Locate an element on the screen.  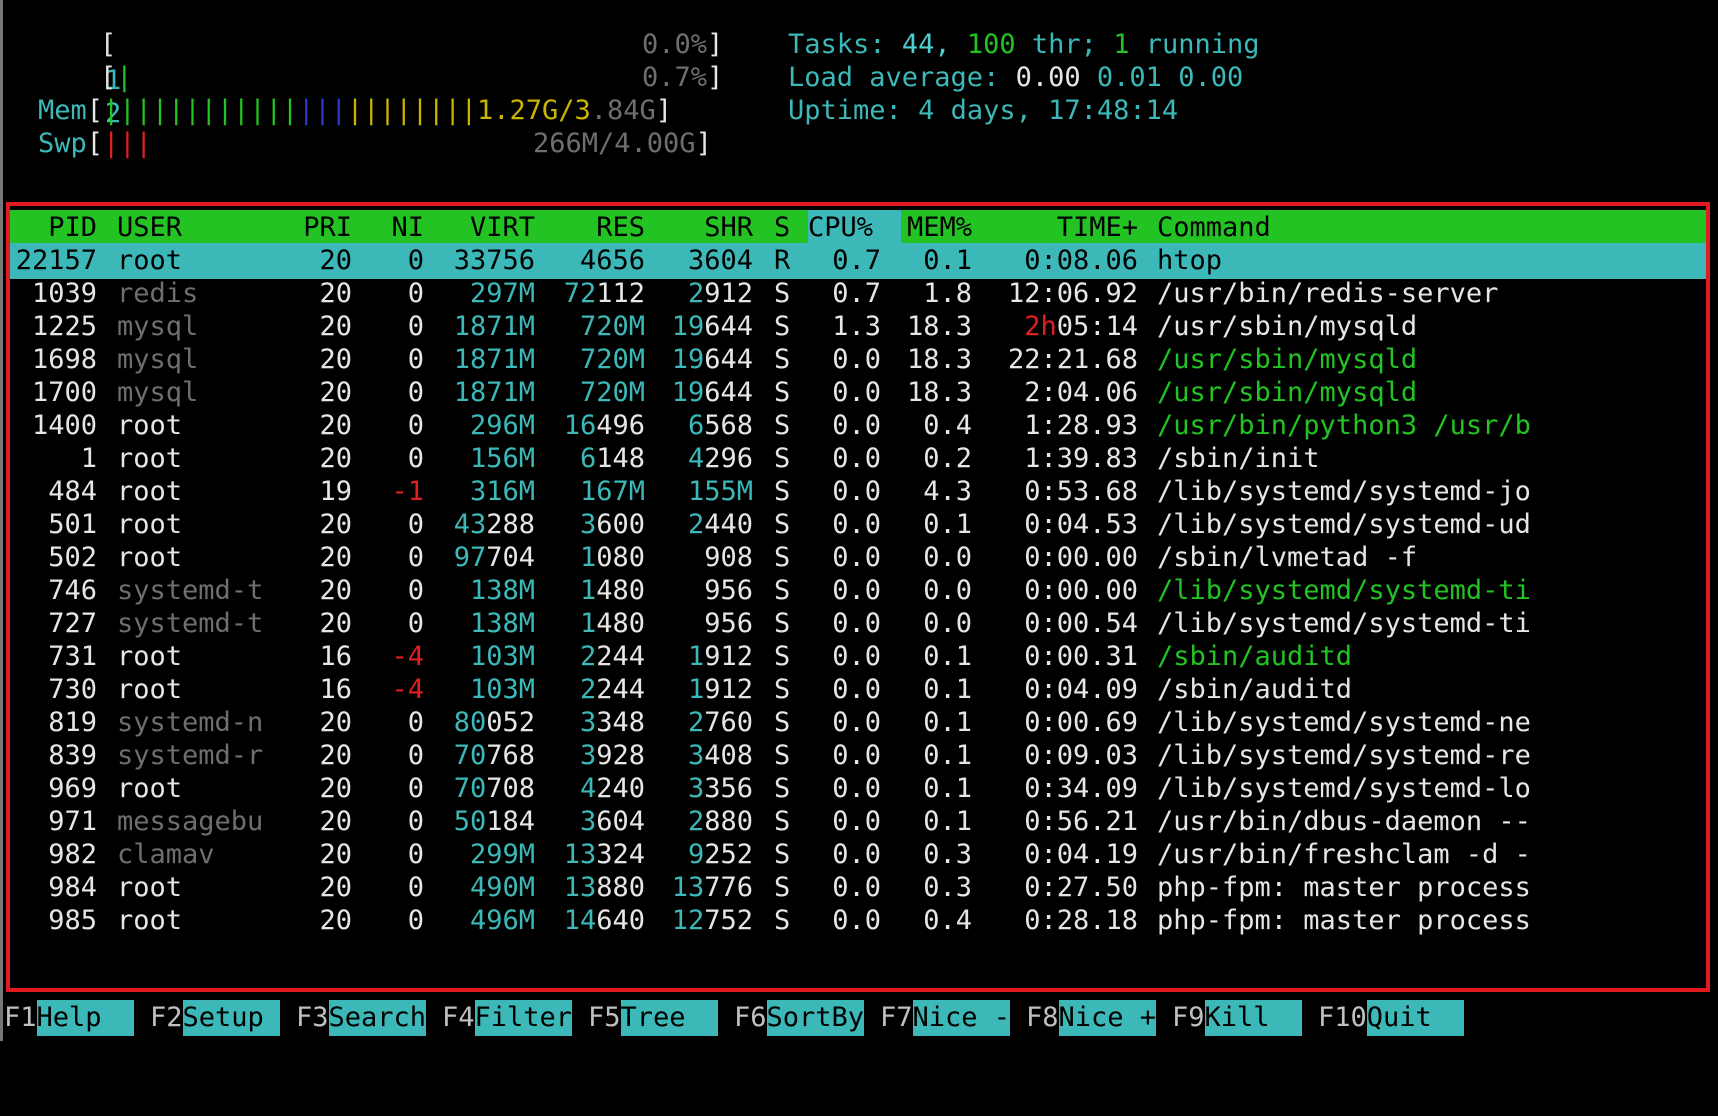
cell-value: 496M is located at coordinates (502, 920).